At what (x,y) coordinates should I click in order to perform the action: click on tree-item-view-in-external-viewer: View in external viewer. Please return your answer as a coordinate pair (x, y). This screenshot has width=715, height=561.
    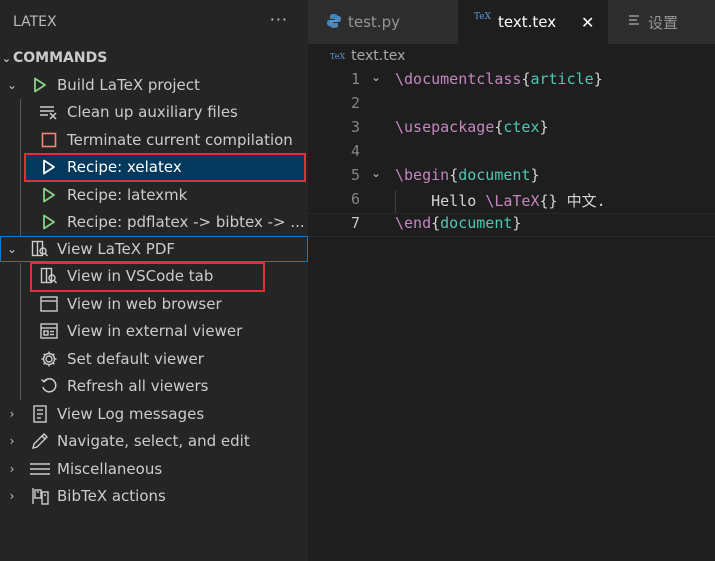
    Looking at the image, I should click on (154, 331).